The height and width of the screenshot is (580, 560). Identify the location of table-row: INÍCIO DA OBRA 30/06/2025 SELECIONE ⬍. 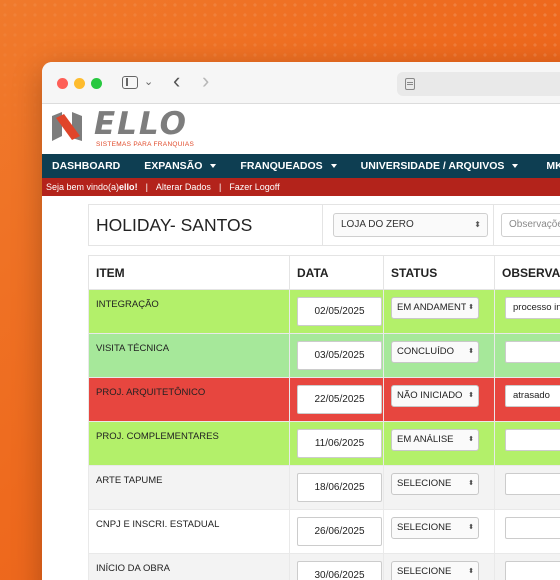
(324, 566).